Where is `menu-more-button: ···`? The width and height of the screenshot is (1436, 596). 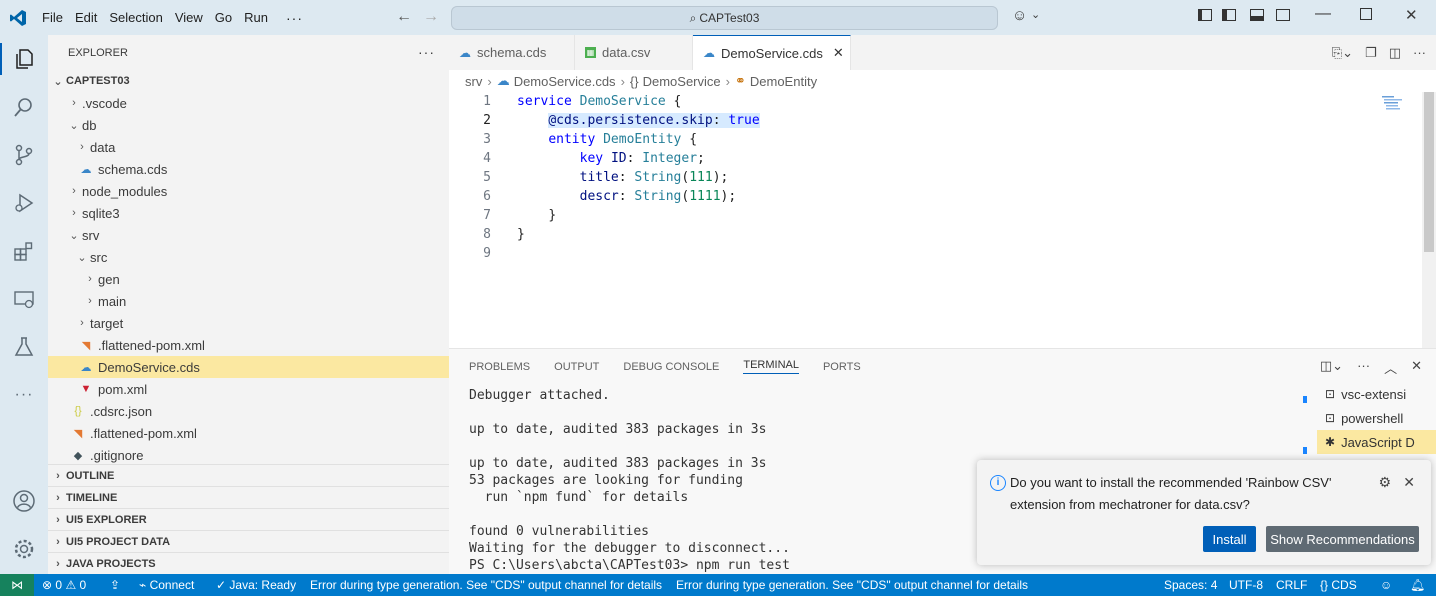
menu-more-button: ··· is located at coordinates (294, 18).